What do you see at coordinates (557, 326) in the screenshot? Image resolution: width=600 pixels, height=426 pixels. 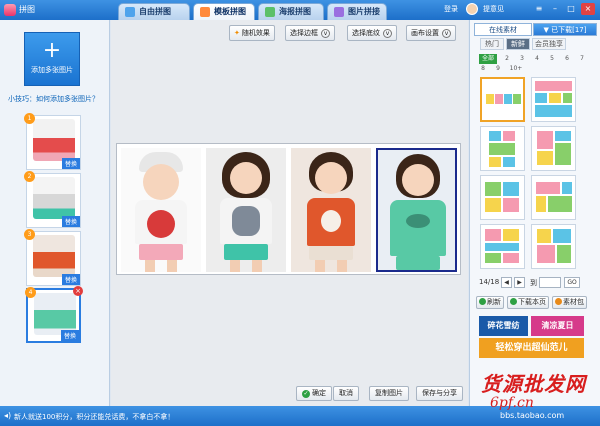 I see `ad-banner-summer: 清凉夏日` at bounding box center [557, 326].